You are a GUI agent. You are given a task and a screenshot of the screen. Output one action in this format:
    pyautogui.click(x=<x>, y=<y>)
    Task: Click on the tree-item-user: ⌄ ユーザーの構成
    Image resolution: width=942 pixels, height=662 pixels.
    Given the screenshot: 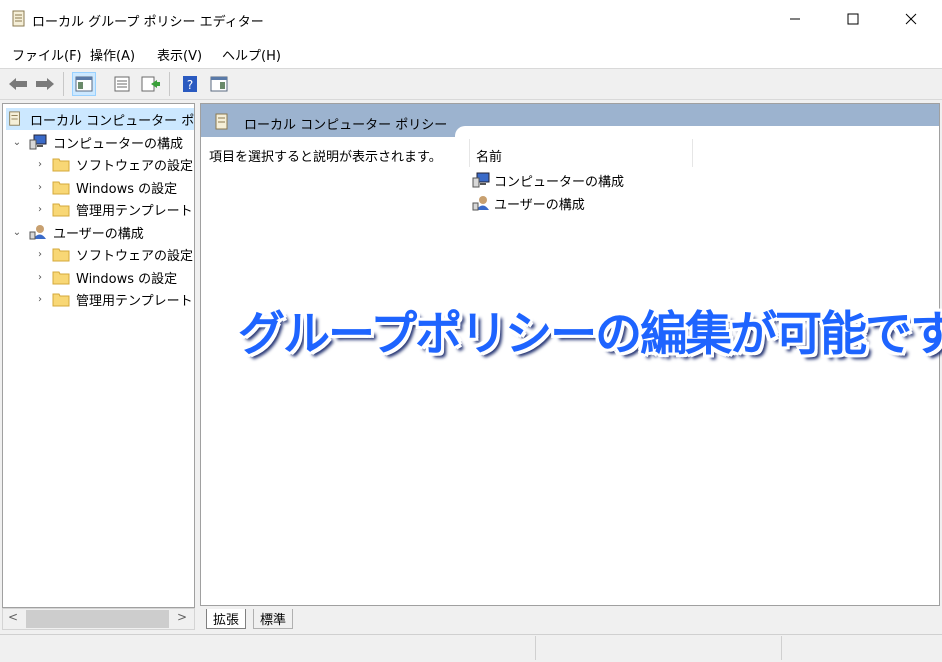 What is the action you would take?
    pyautogui.click(x=77, y=232)
    